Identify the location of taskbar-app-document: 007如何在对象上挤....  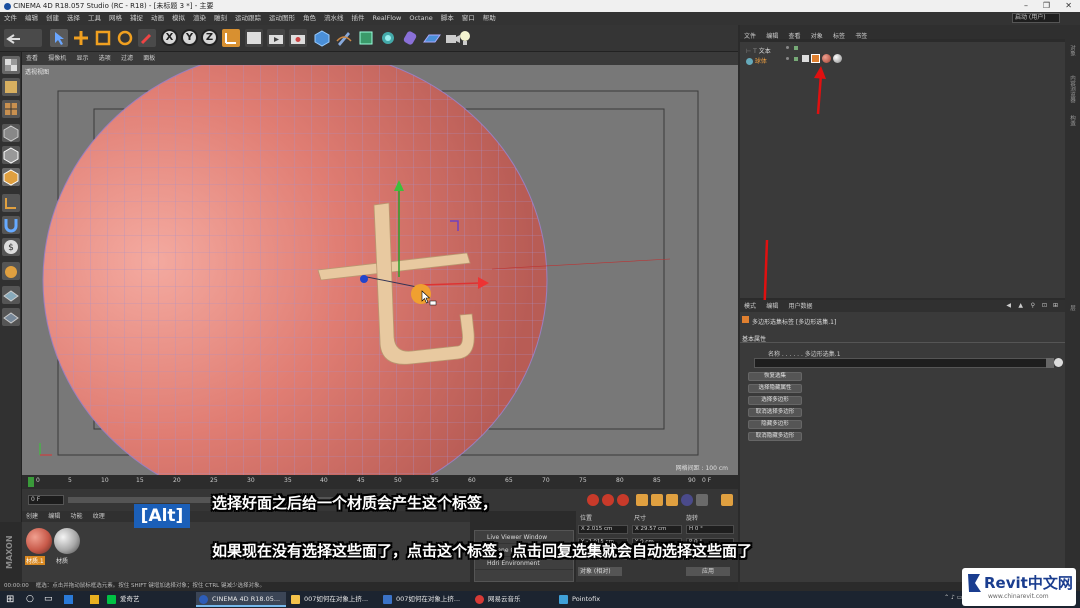
(425, 599).